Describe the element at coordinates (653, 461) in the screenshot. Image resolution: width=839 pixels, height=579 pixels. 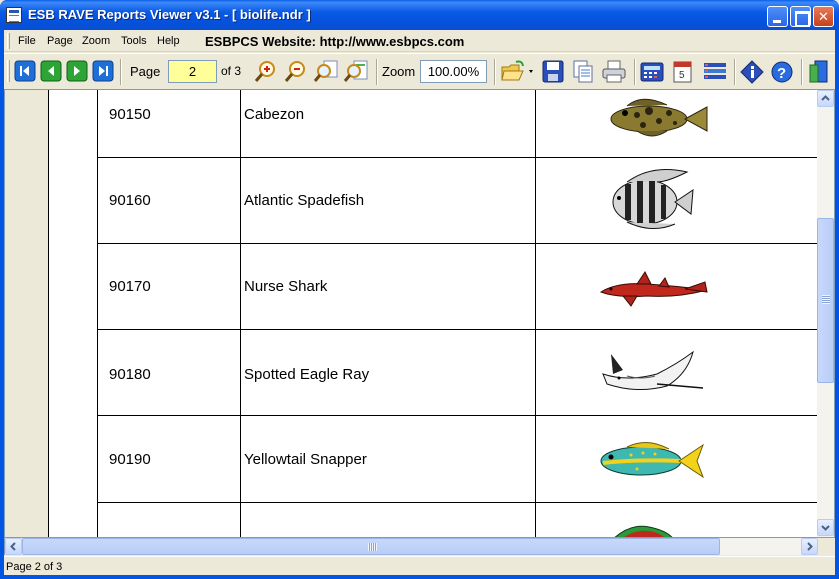
I see `snapper-image` at that location.